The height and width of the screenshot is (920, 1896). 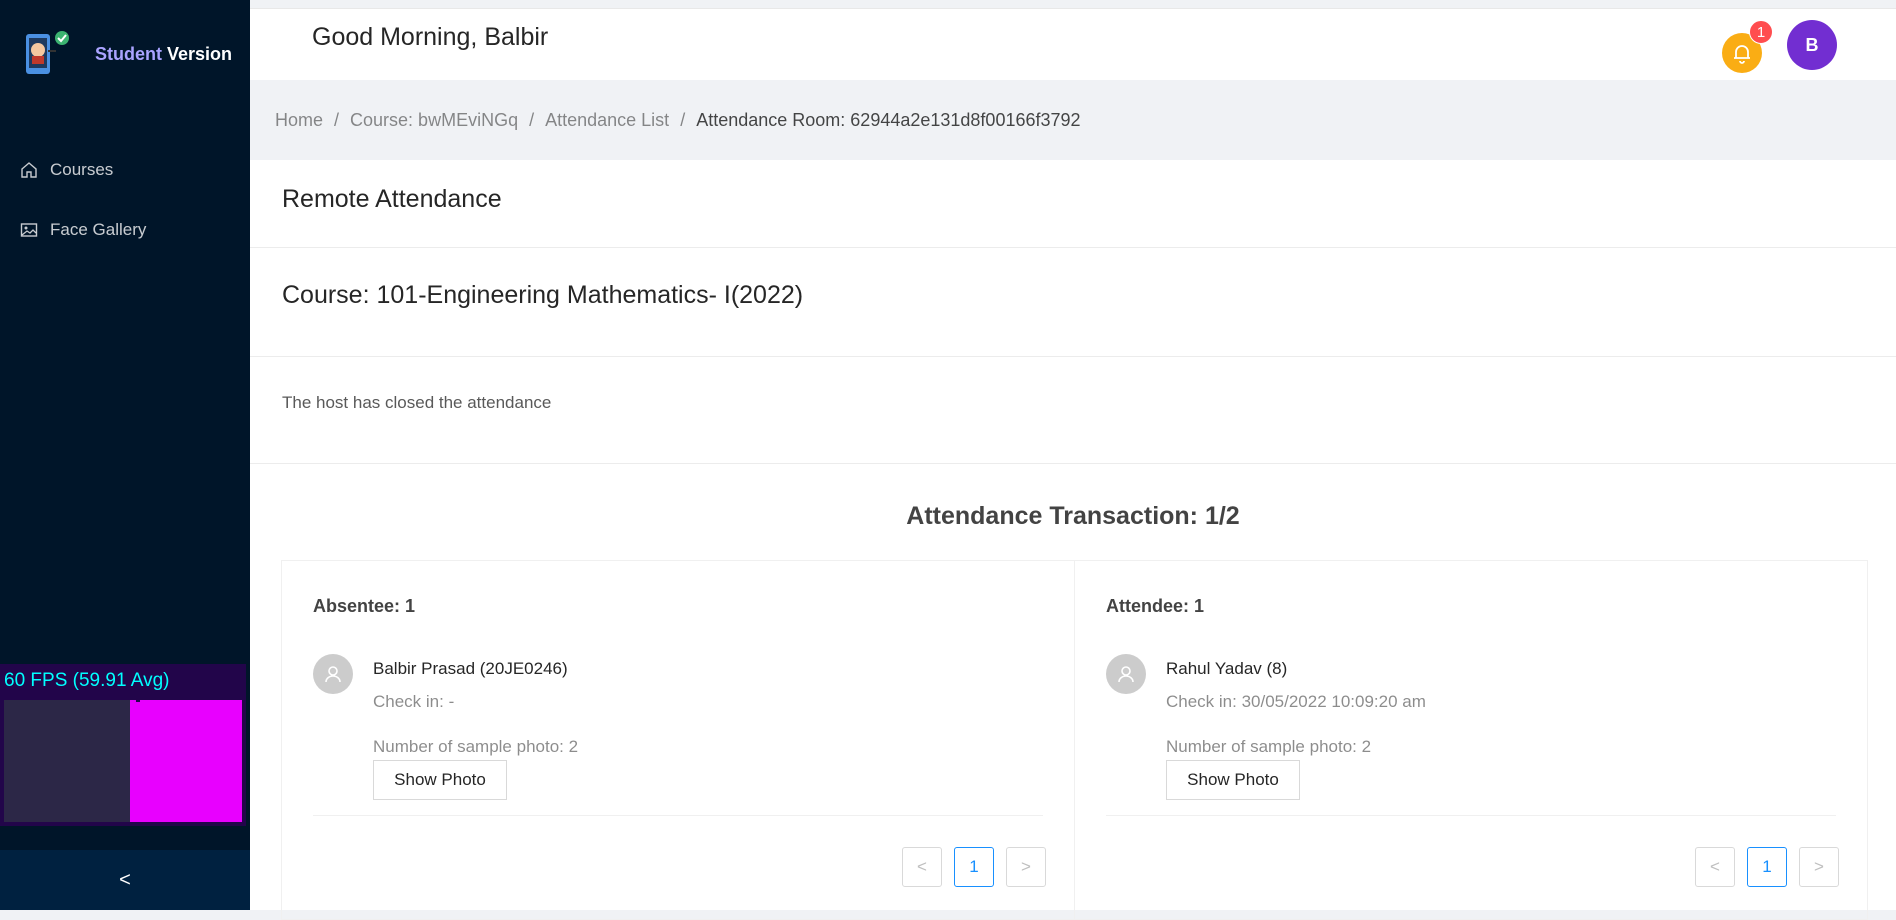 I want to click on attendee-show-photo-button: Show Photo, so click(x=1233, y=780).